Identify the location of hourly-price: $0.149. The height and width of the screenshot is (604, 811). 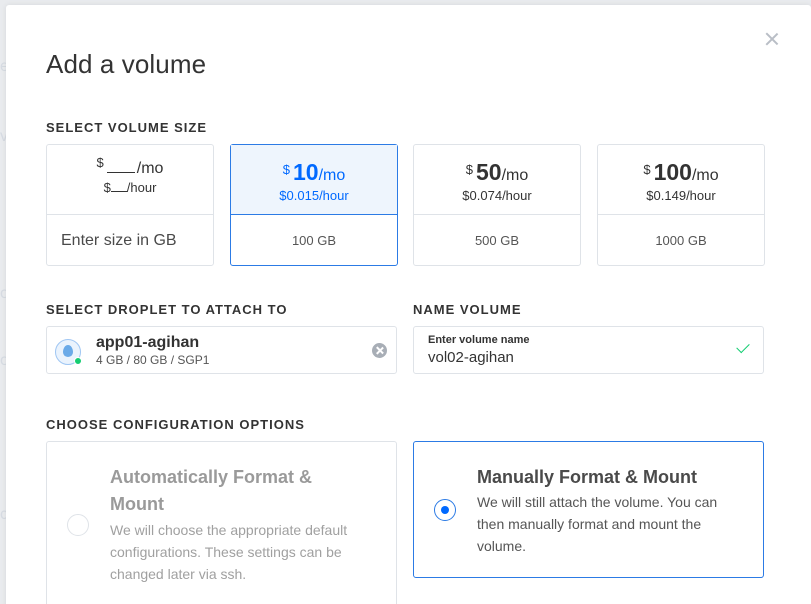
(666, 195).